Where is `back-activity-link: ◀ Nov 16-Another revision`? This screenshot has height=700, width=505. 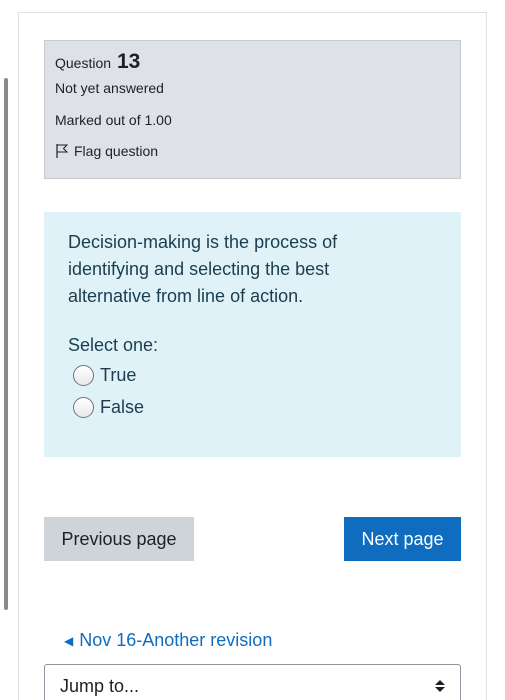 back-activity-link: ◀ Nov 16-Another revision is located at coordinates (168, 640).